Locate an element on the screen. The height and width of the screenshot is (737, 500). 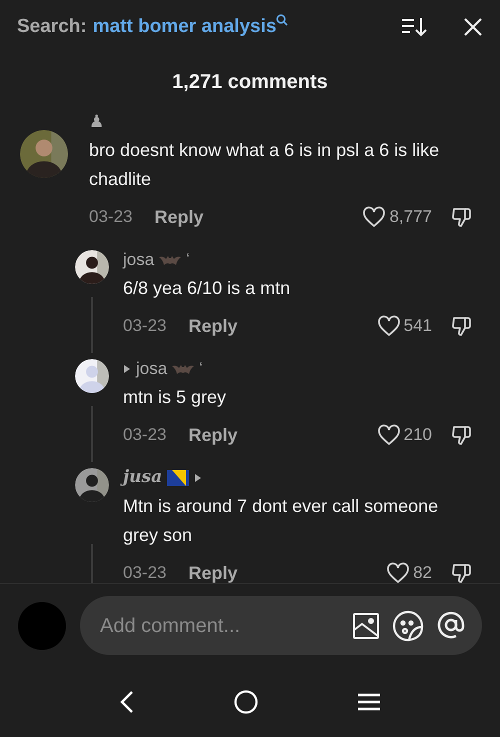
like-count: 8,777 is located at coordinates (410, 217).